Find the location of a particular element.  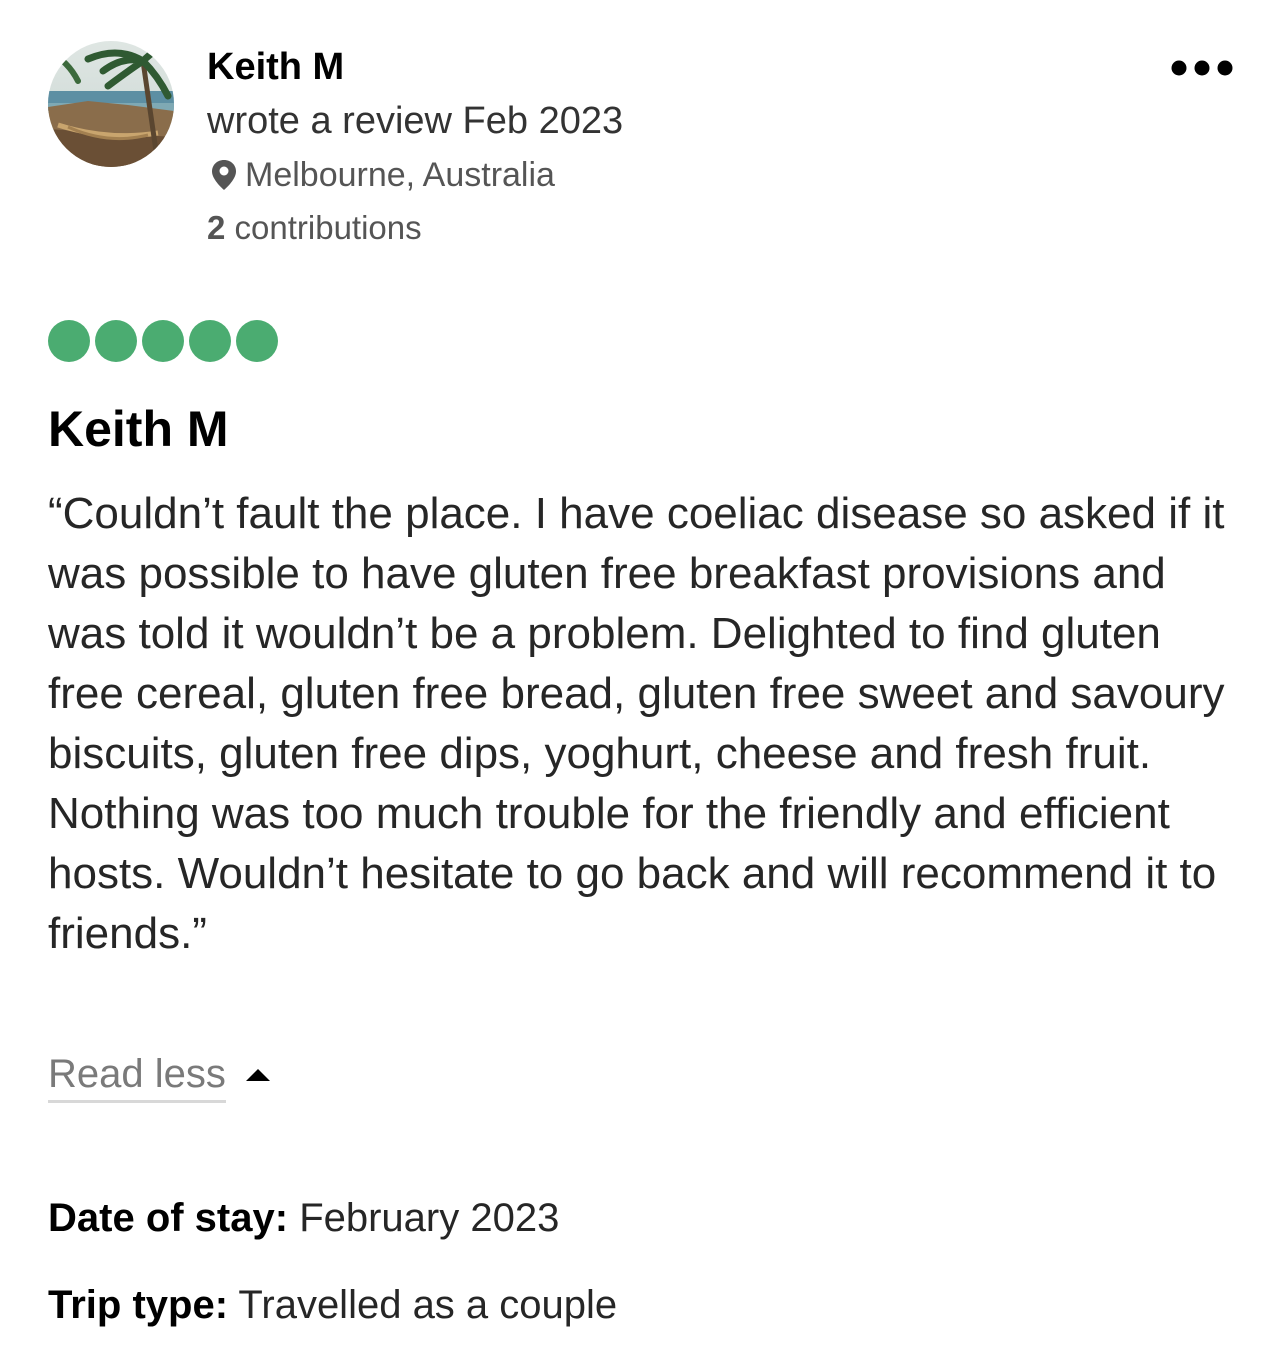

user-location: Melbourne, Australia is located at coordinates (415, 175).